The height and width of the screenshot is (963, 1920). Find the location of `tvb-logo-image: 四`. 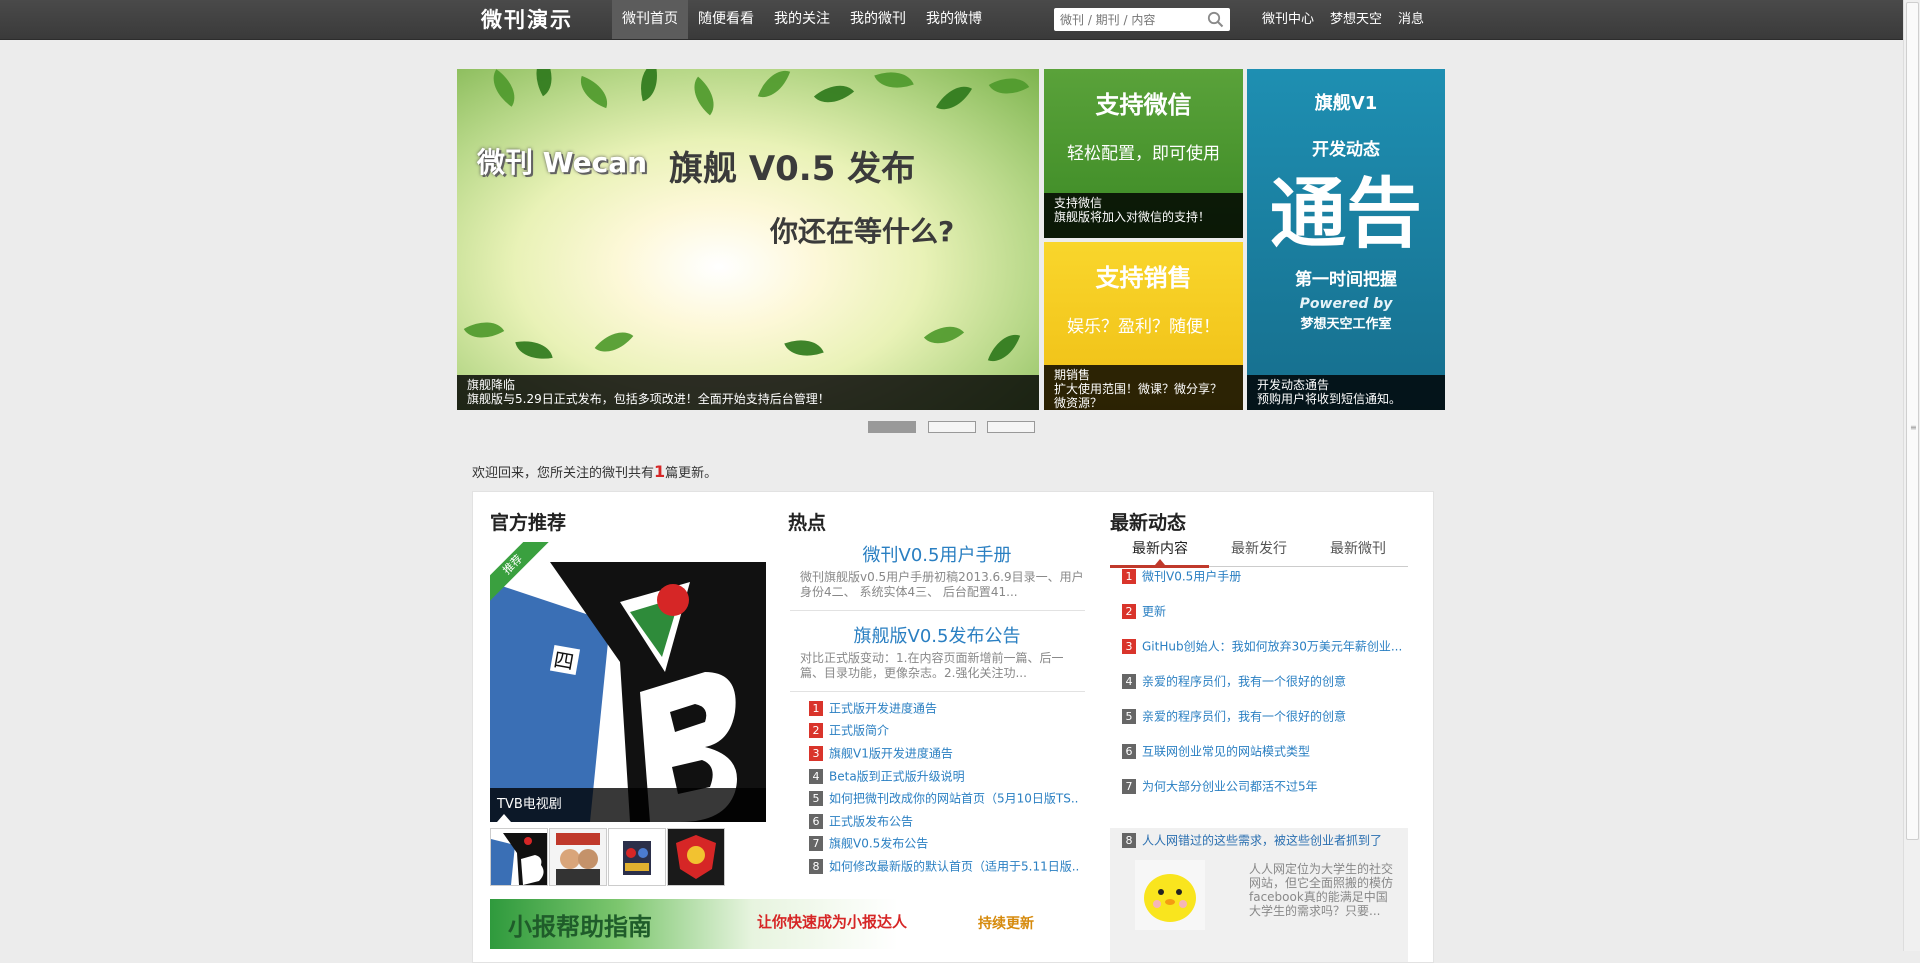

tvb-logo-image: 四 is located at coordinates (628, 682).